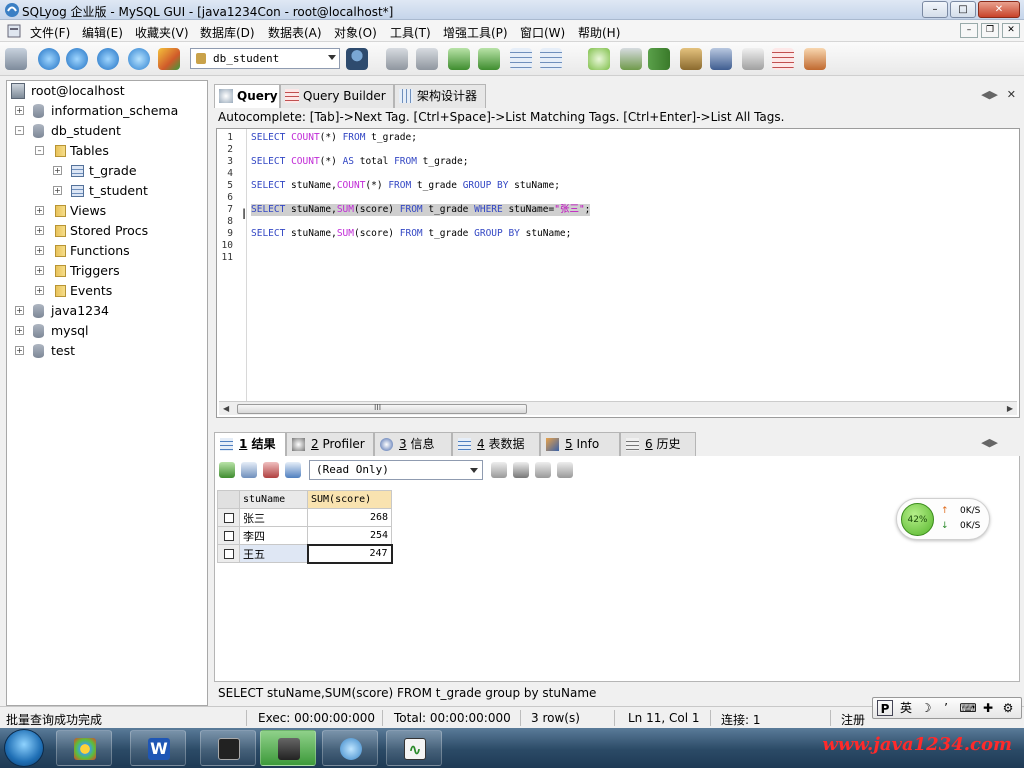 This screenshot has height=768, width=1024. Describe the element at coordinates (162, 32) in the screenshot. I see `menu-favorites: 收藏夹(V)` at that location.